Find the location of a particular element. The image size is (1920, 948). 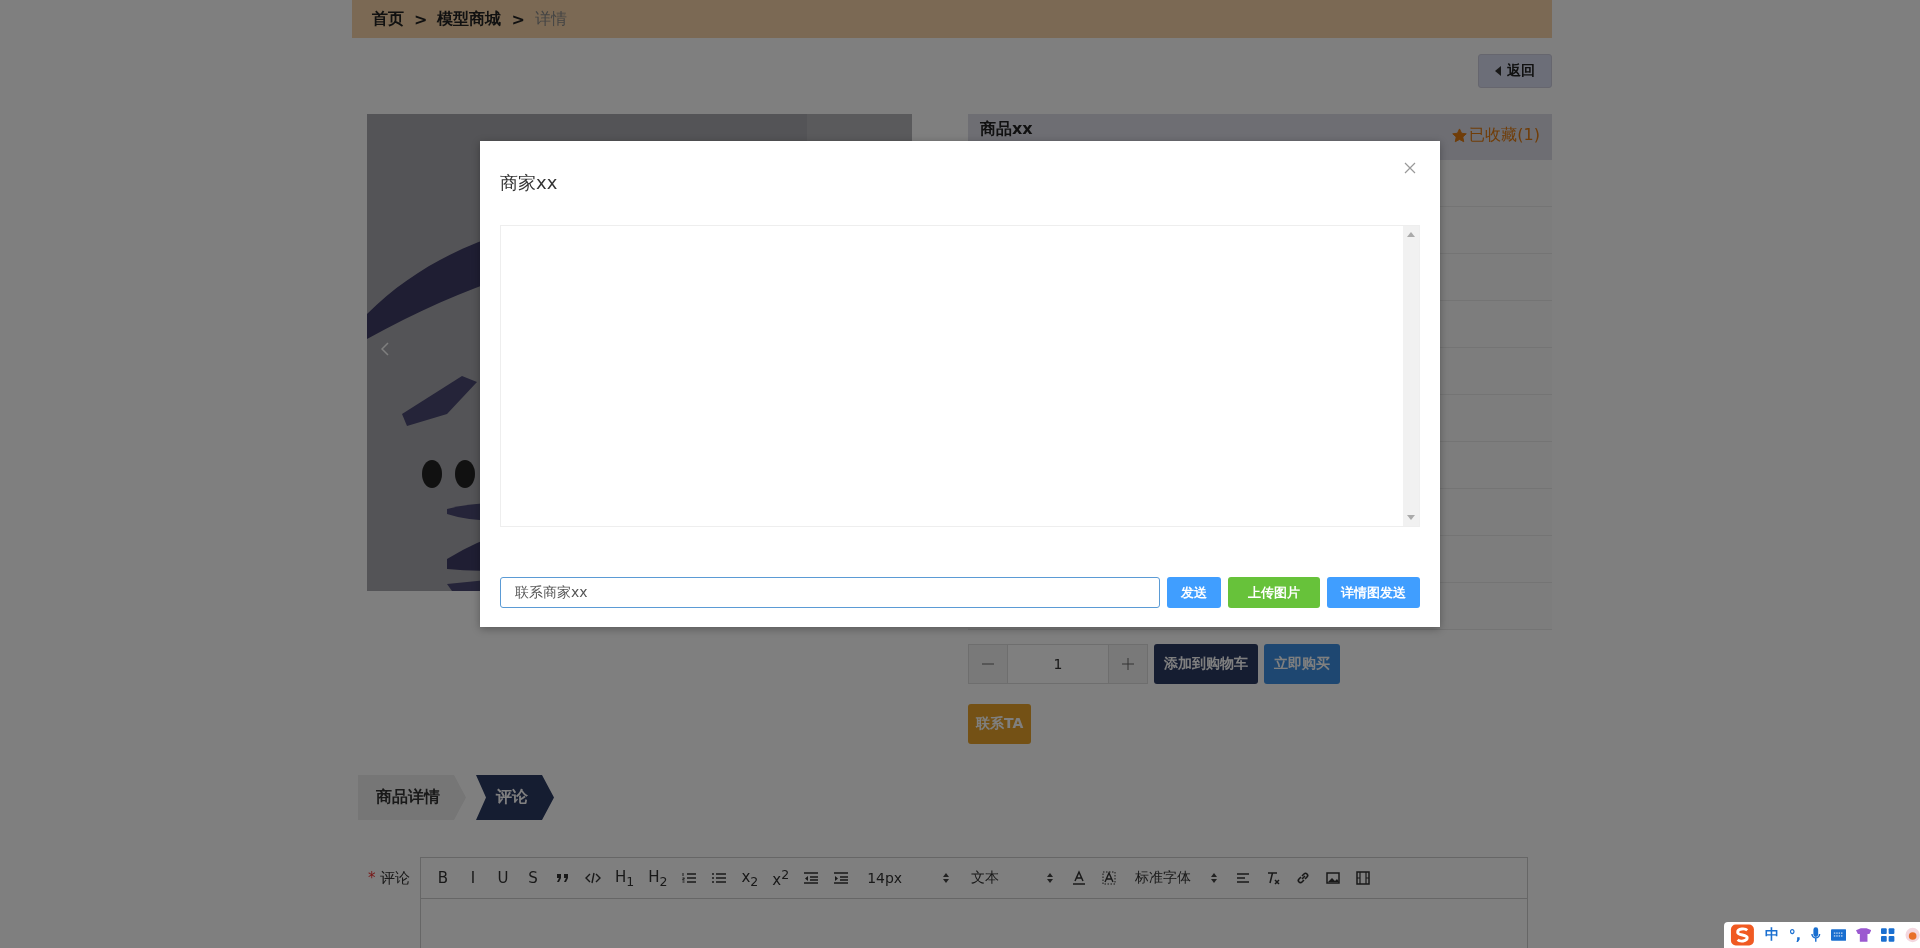

format-button: x$^{2}$ is located at coordinates (781, 878).